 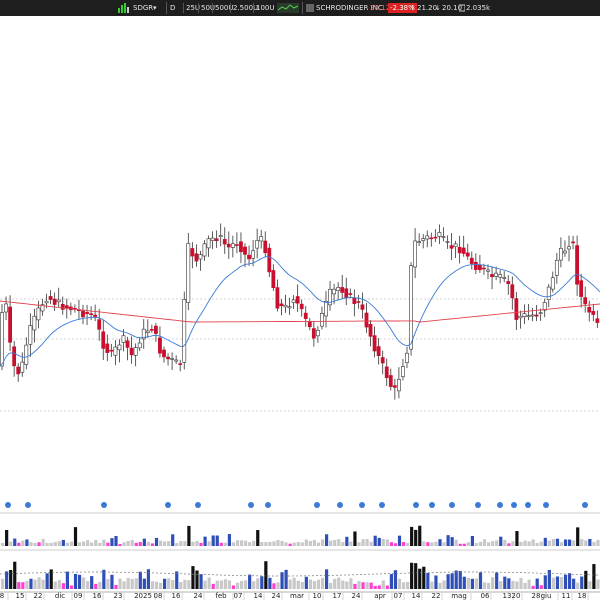 What do you see at coordinates (143, 8) in the screenshot?
I see `symbol-label: SDGR` at bounding box center [143, 8].